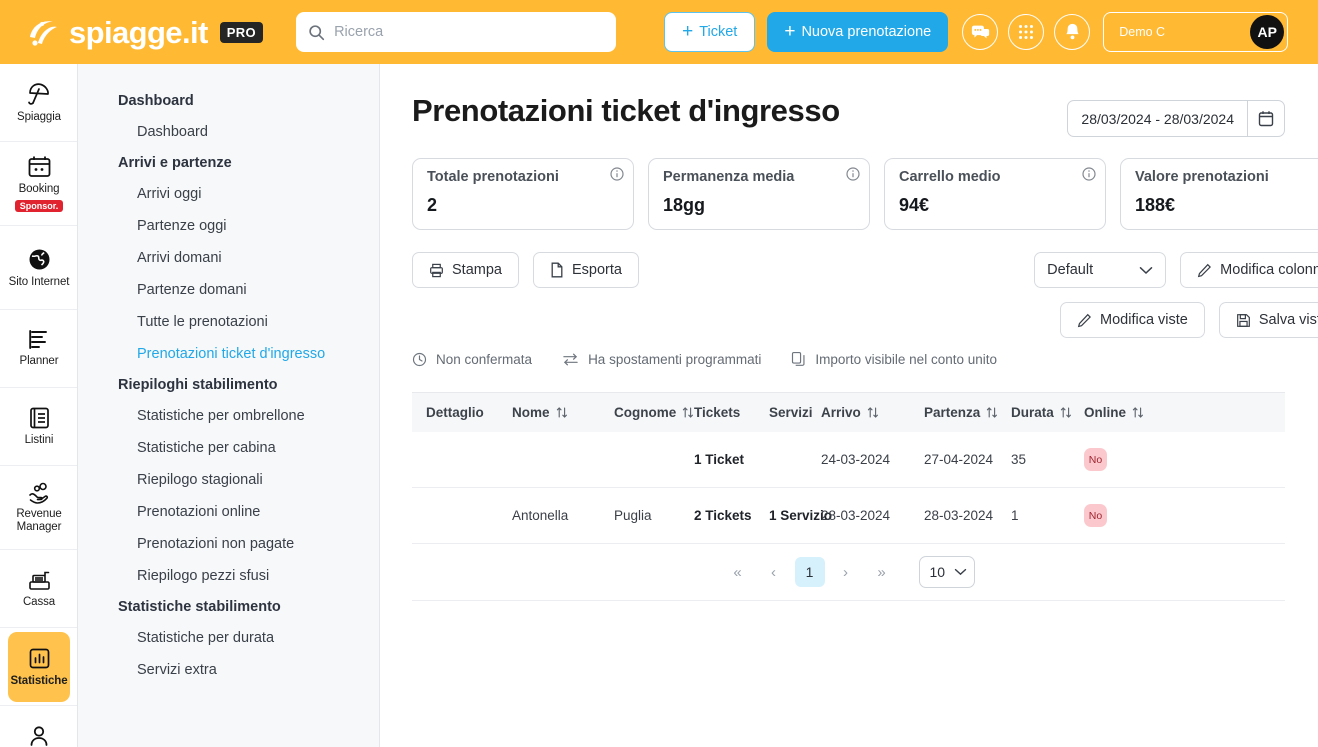 This screenshot has width=1318, height=747. I want to click on column-header-dettaglio: Dettaglio, so click(462, 412).